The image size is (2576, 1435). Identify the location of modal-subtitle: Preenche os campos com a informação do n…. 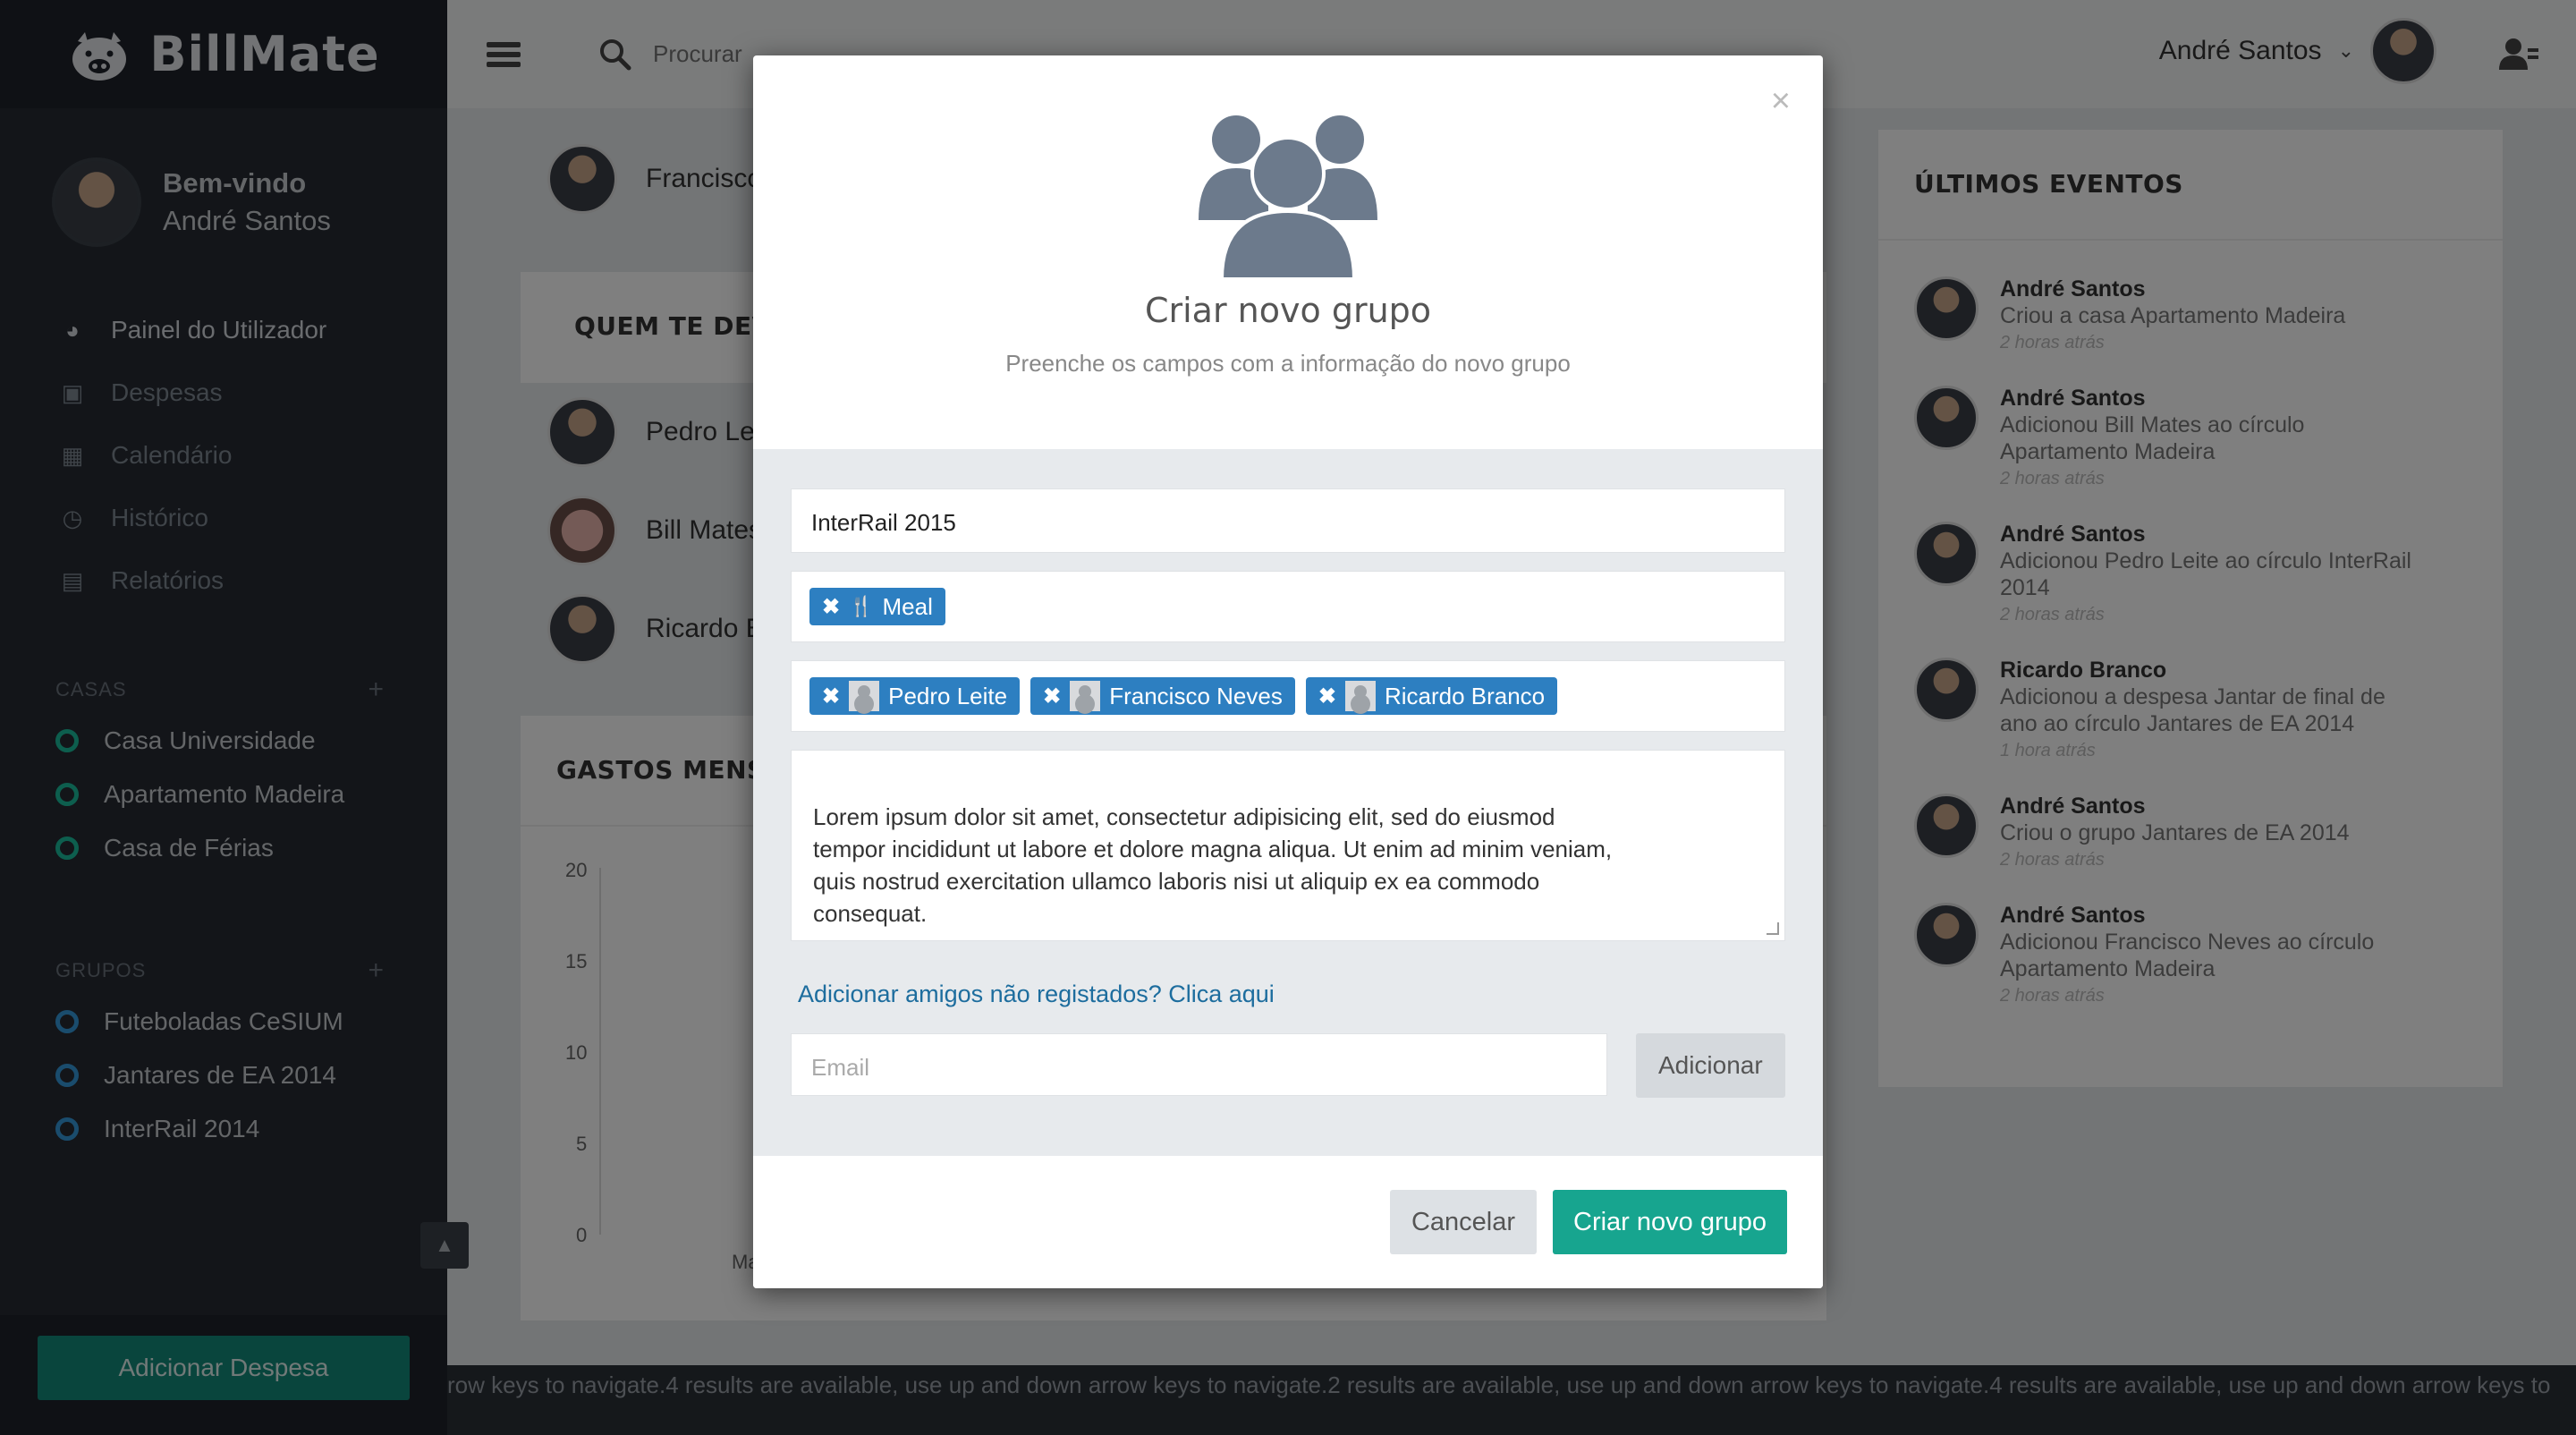
(1288, 363).